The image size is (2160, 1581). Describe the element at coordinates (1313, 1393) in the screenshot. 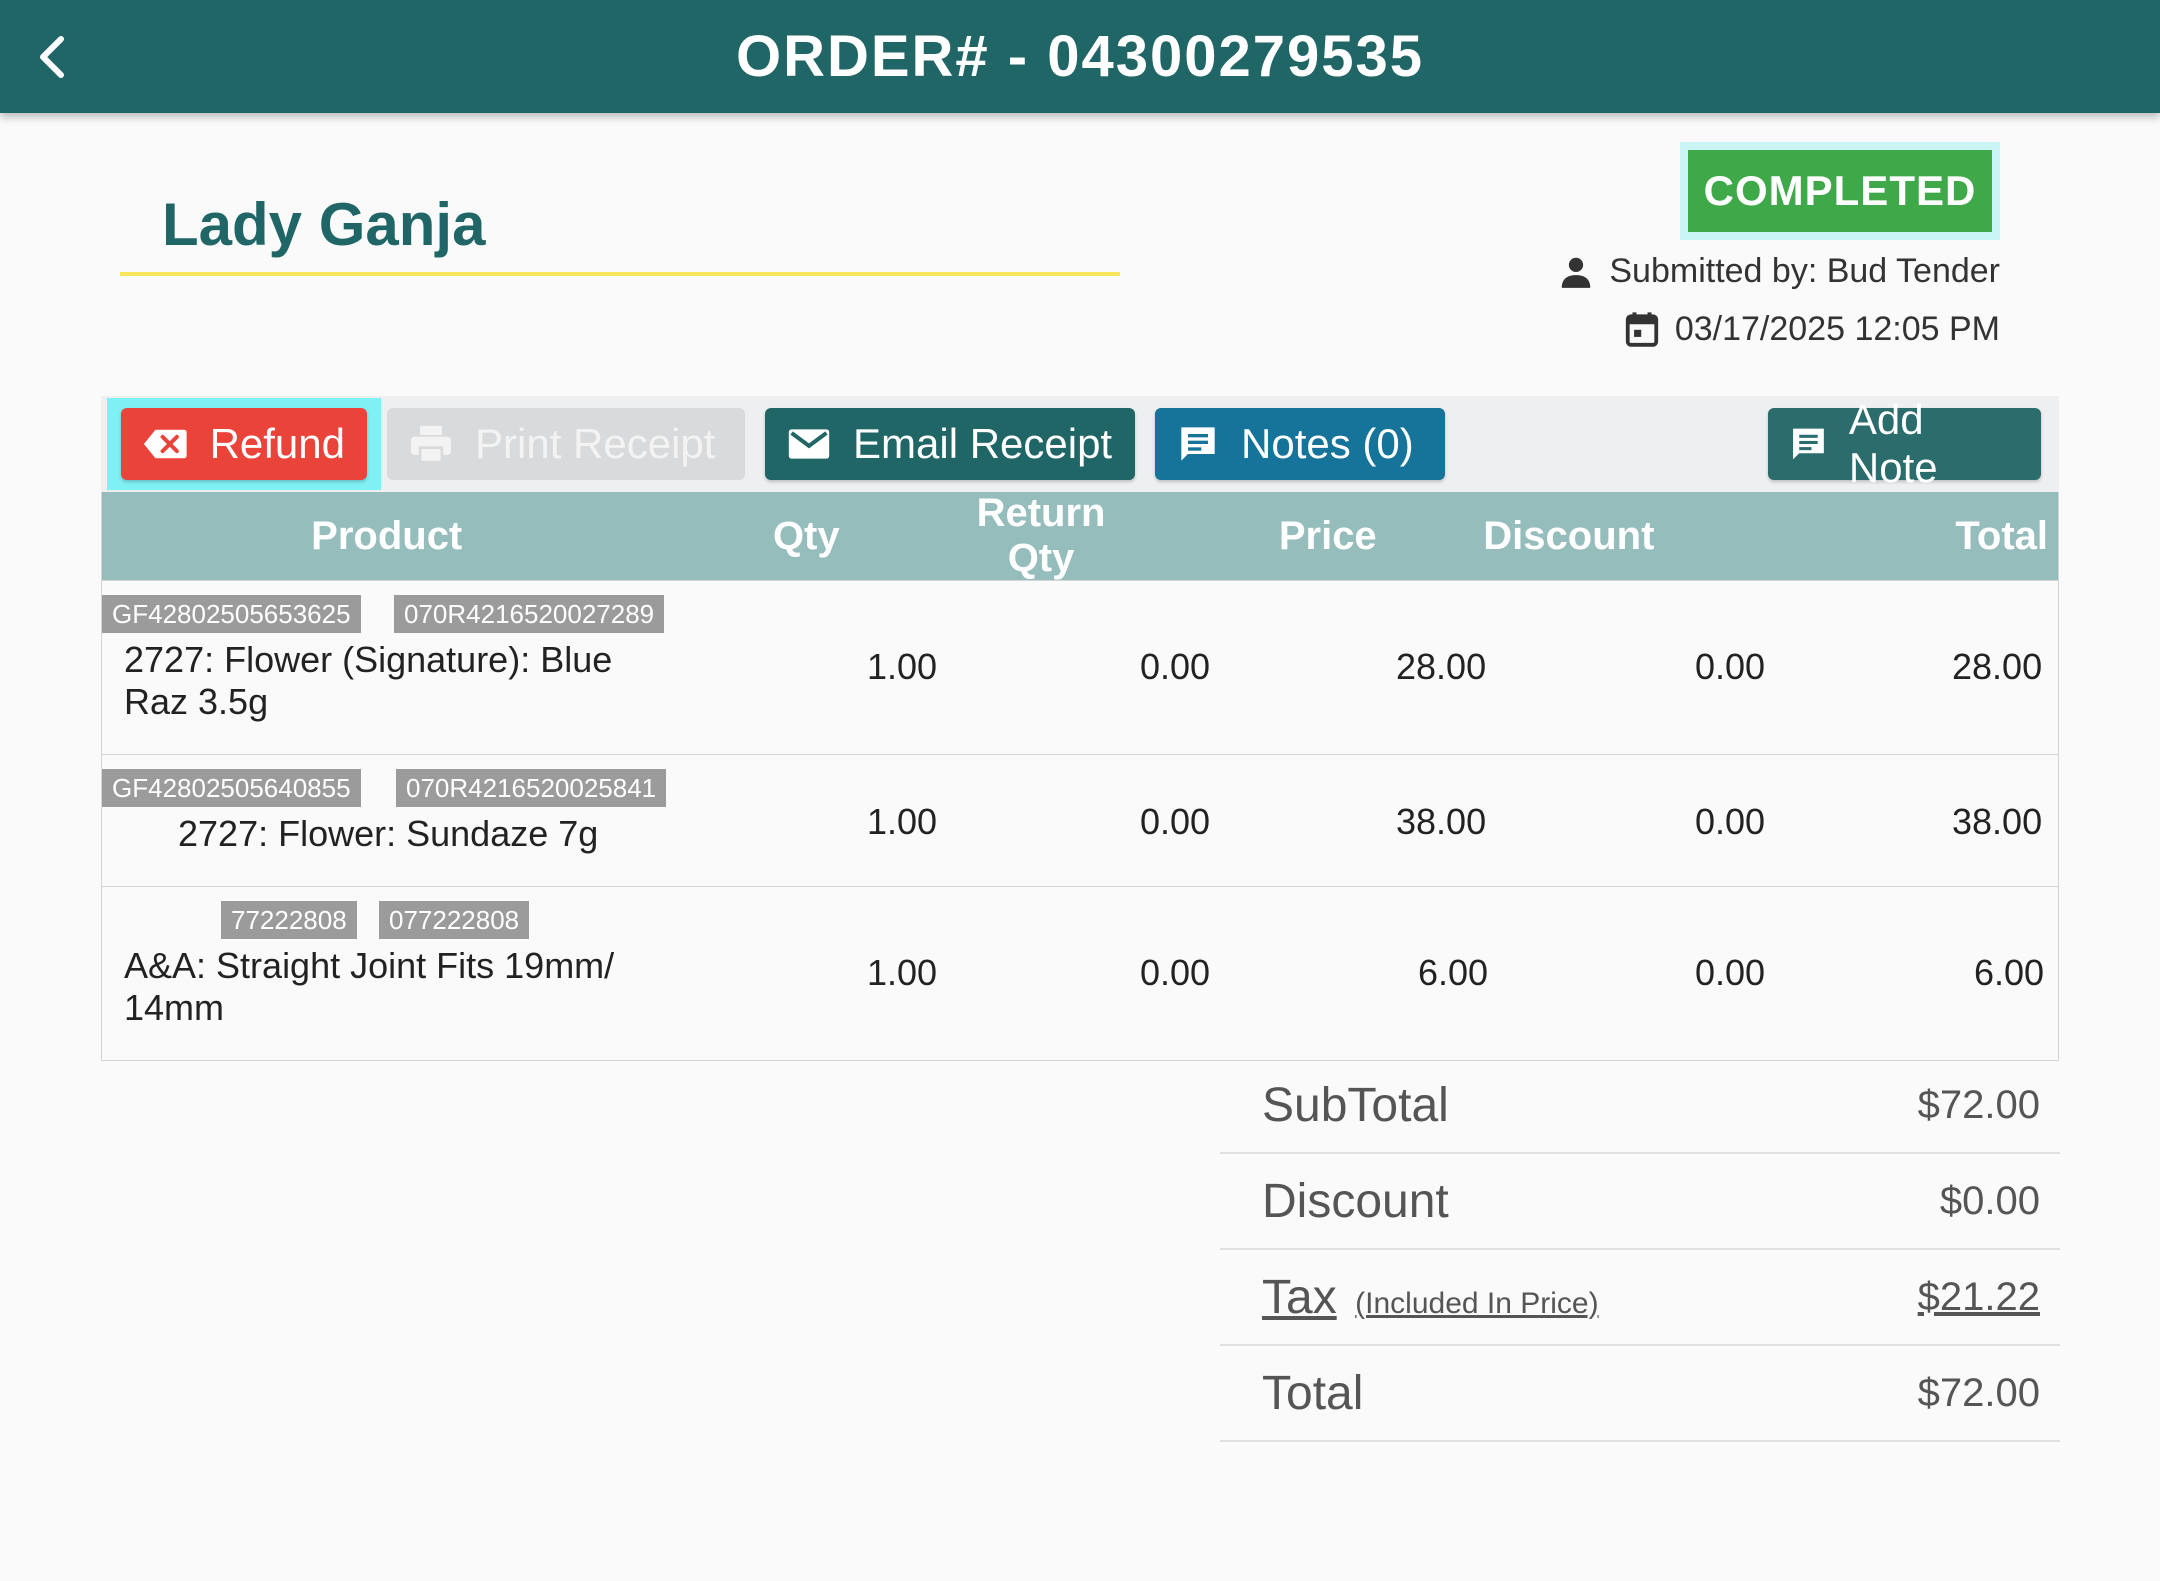

I see `total-label: Total` at that location.